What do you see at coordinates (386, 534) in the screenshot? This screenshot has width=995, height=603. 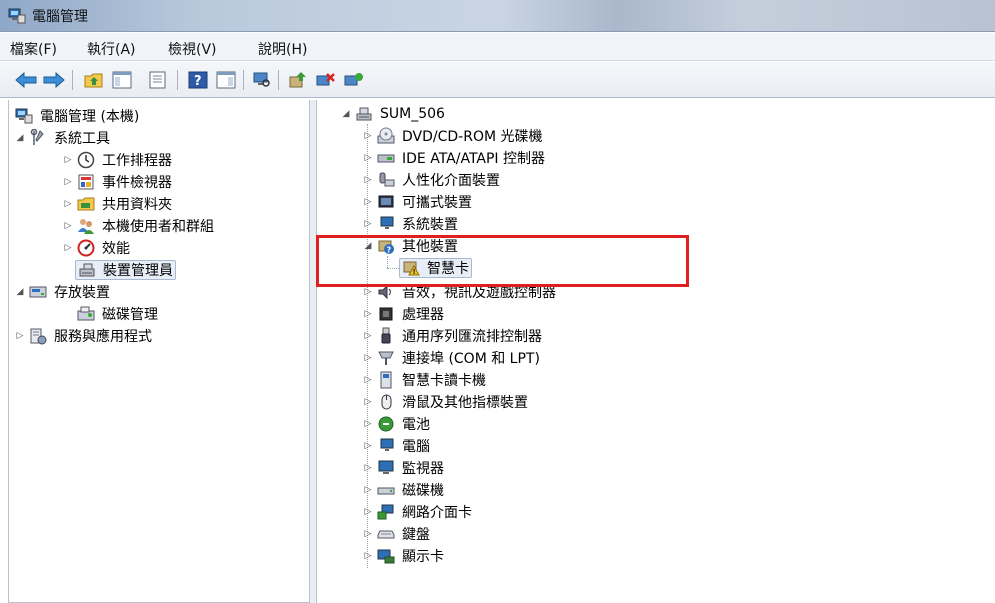 I see `keyboard-icon` at bounding box center [386, 534].